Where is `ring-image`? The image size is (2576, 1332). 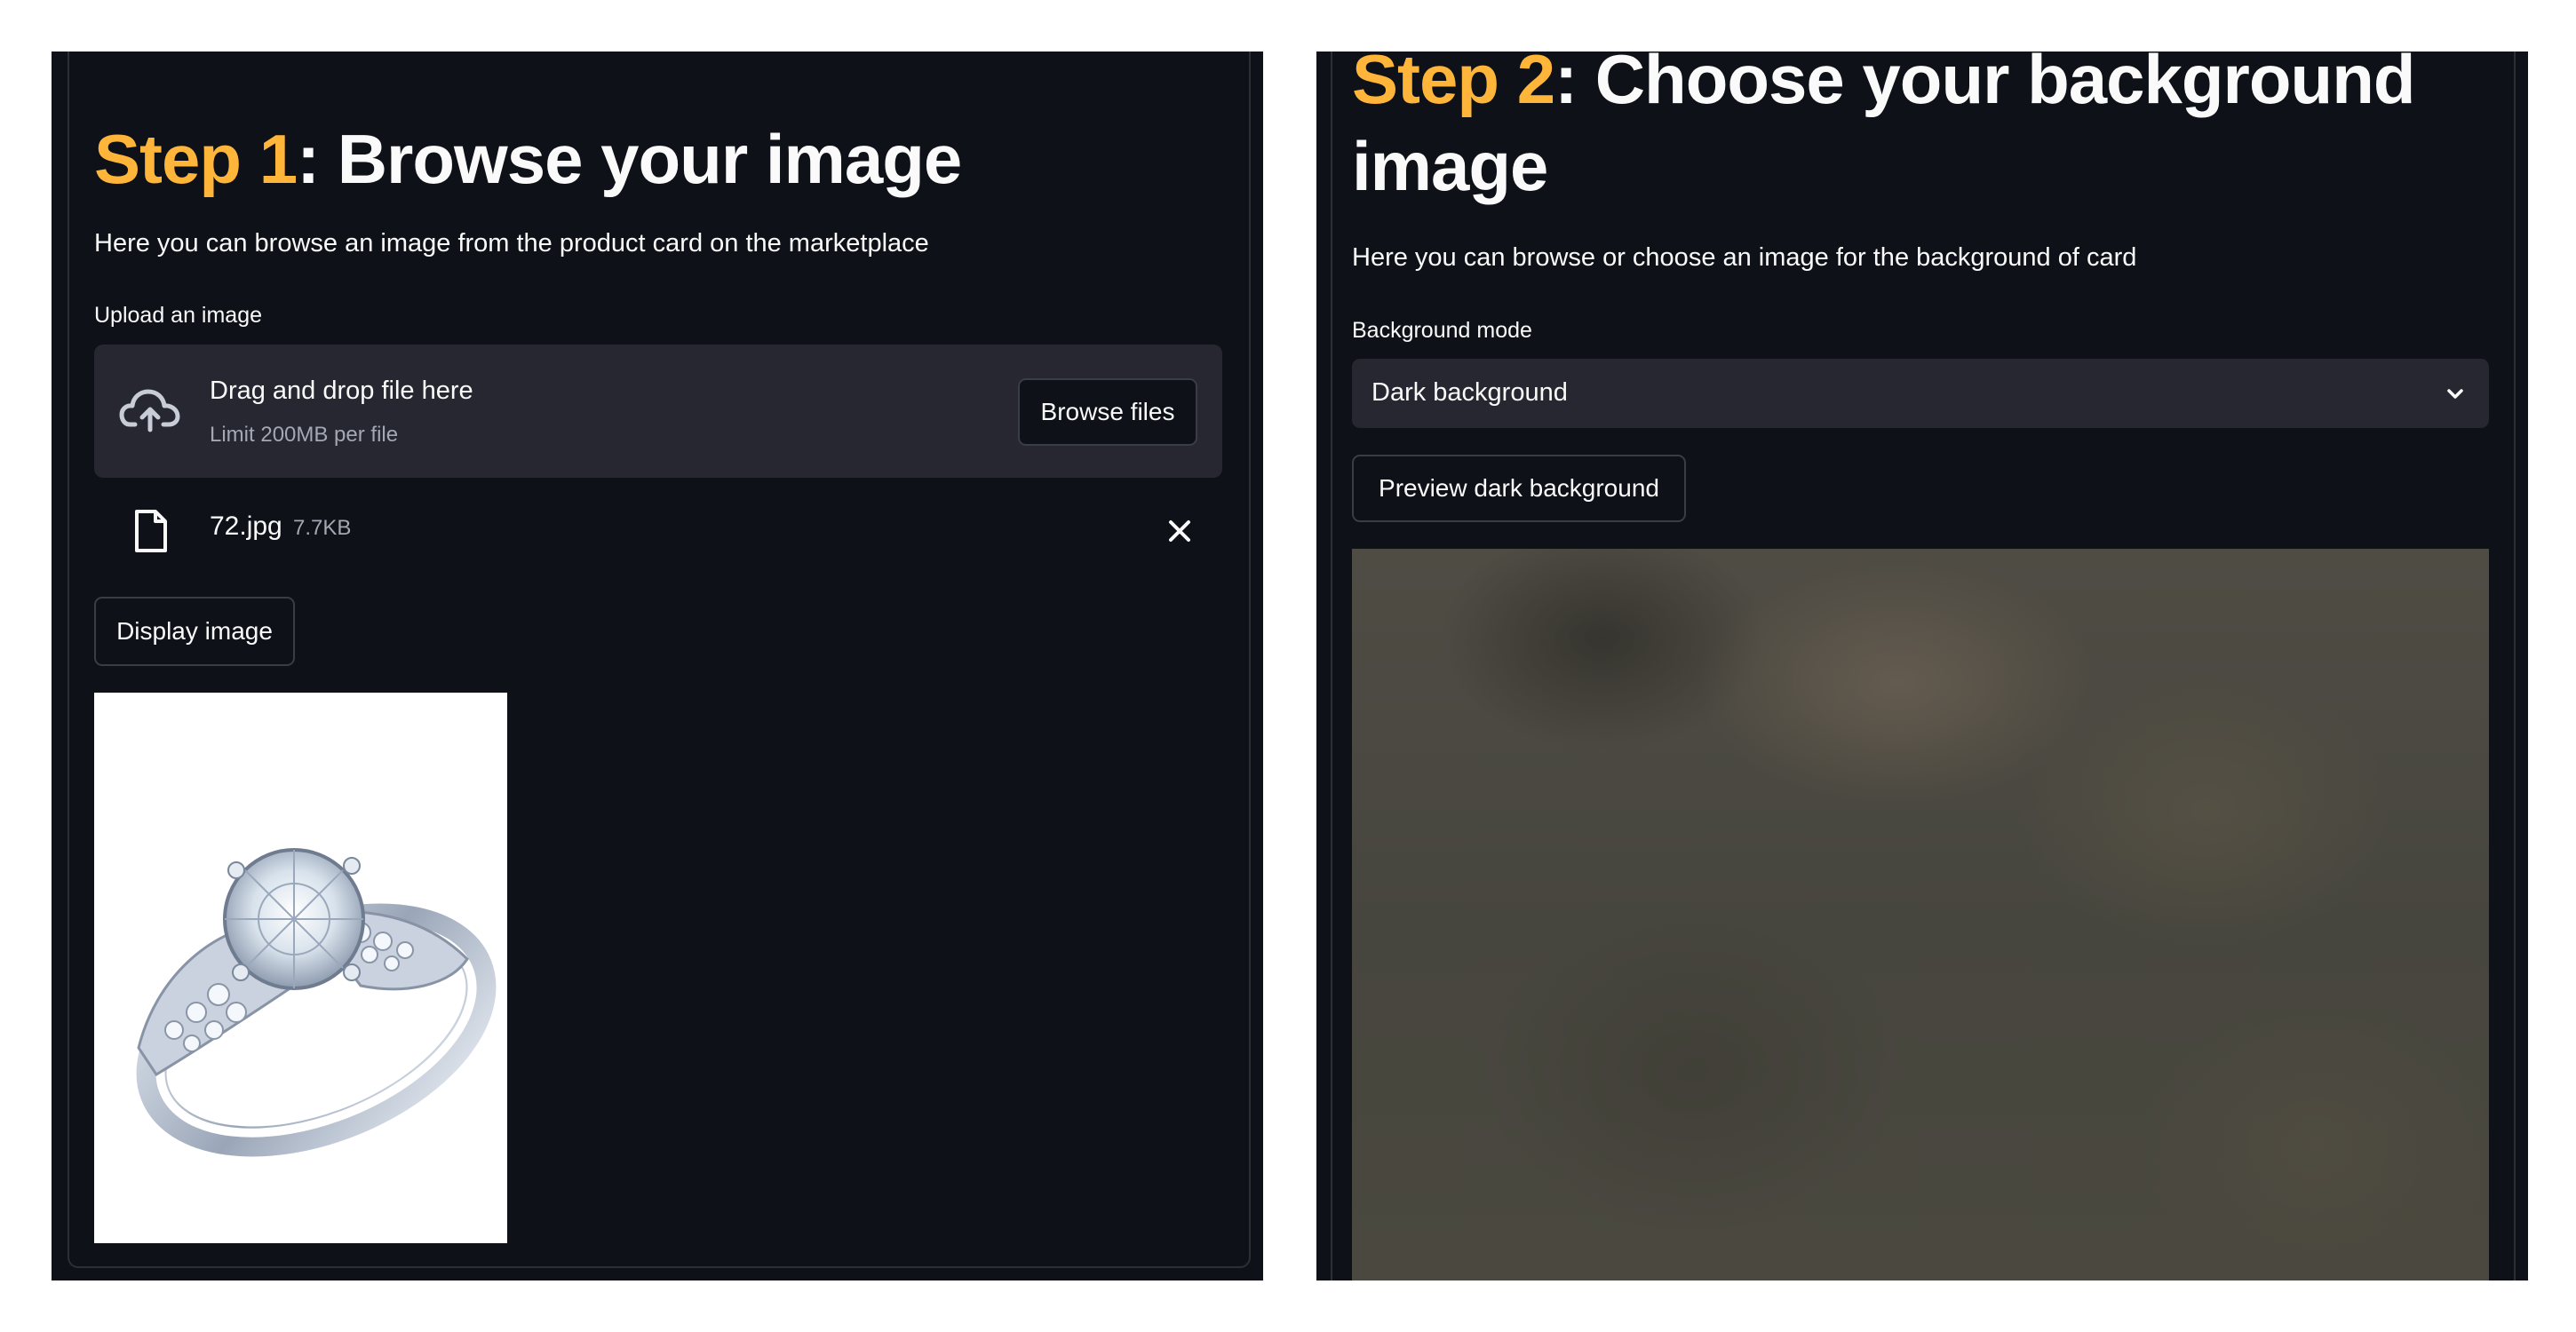 ring-image is located at coordinates (316, 1002).